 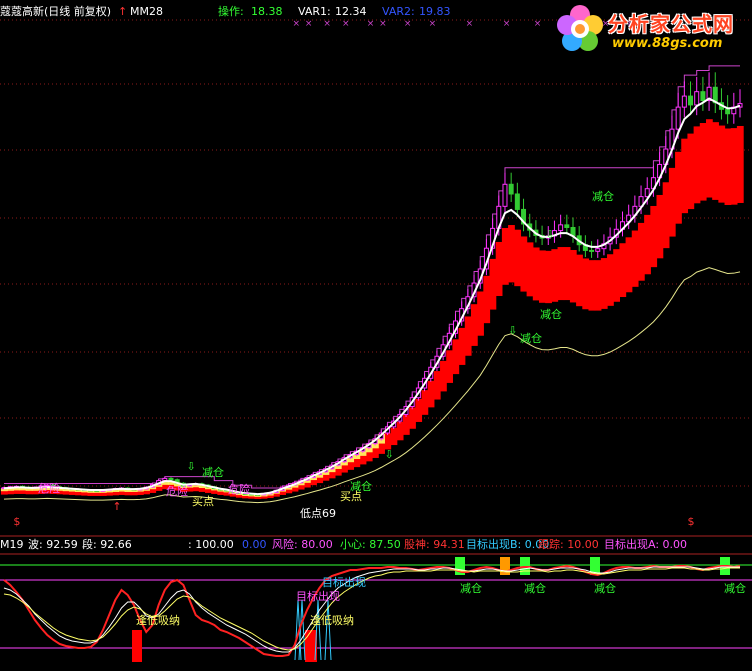 What do you see at coordinates (213, 472) in the screenshot?
I see `main-annotation-2: 减仓` at bounding box center [213, 472].